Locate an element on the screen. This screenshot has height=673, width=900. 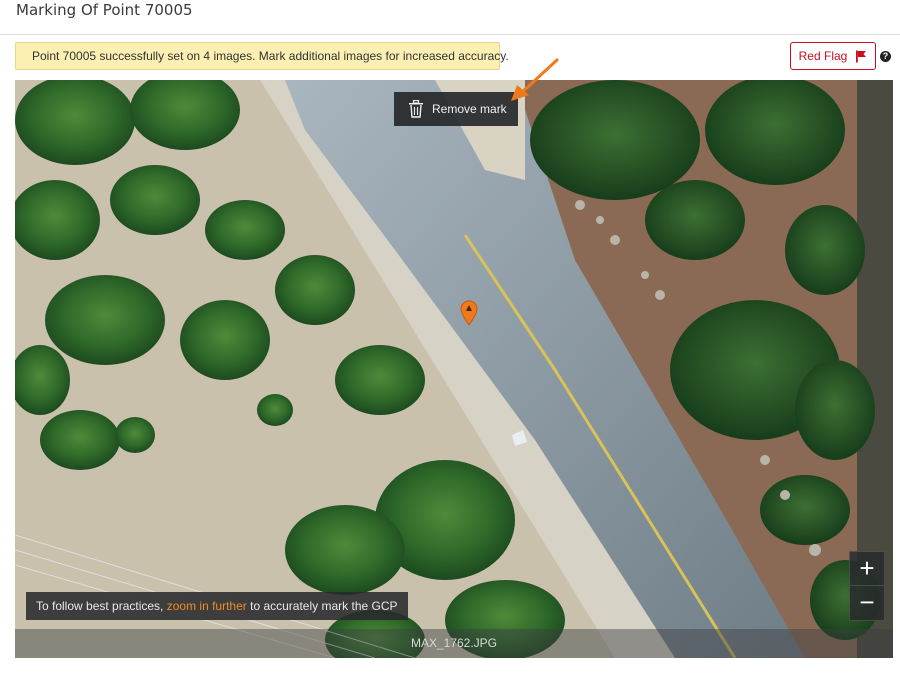
trash-icon is located at coordinates (416, 109).